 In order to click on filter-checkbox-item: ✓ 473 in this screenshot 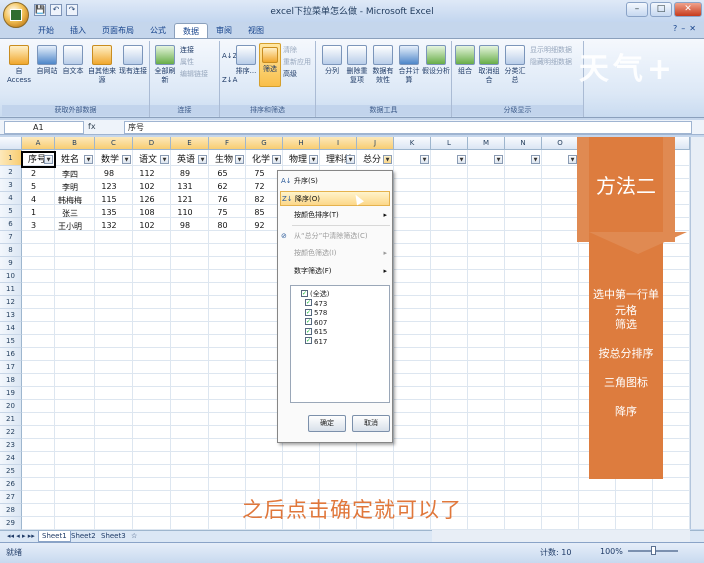, I will do `click(316, 304)`.